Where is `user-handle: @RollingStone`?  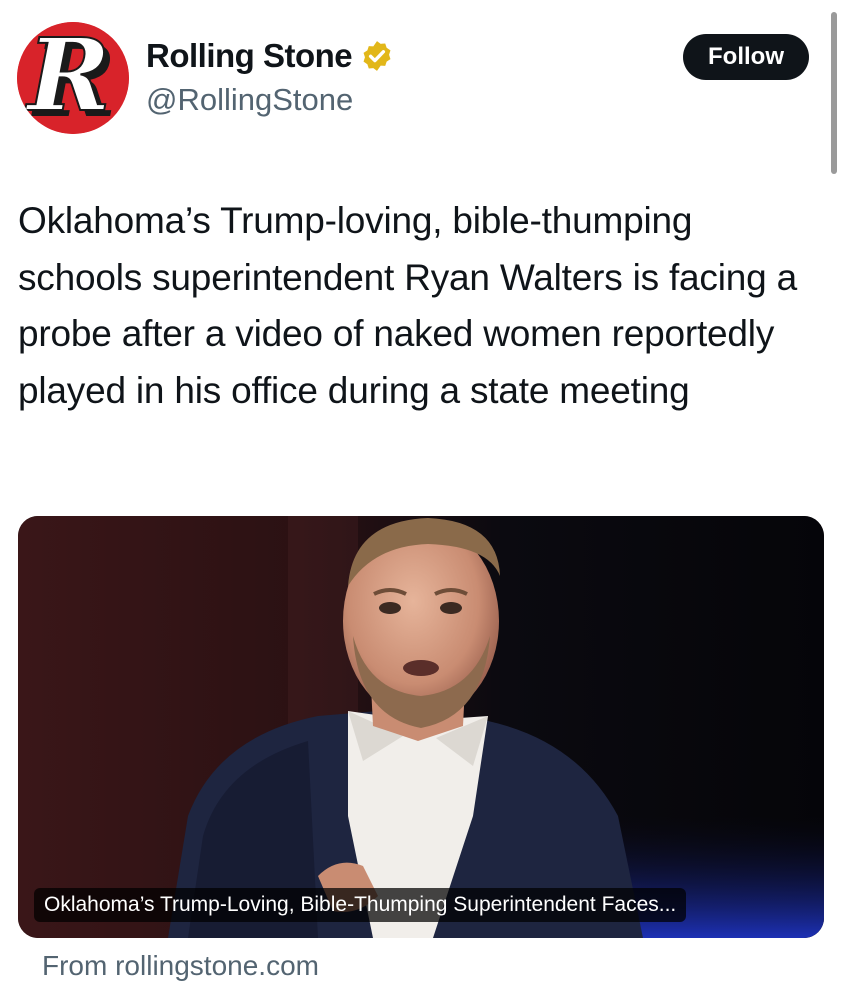 user-handle: @RollingStone is located at coordinates (249, 100).